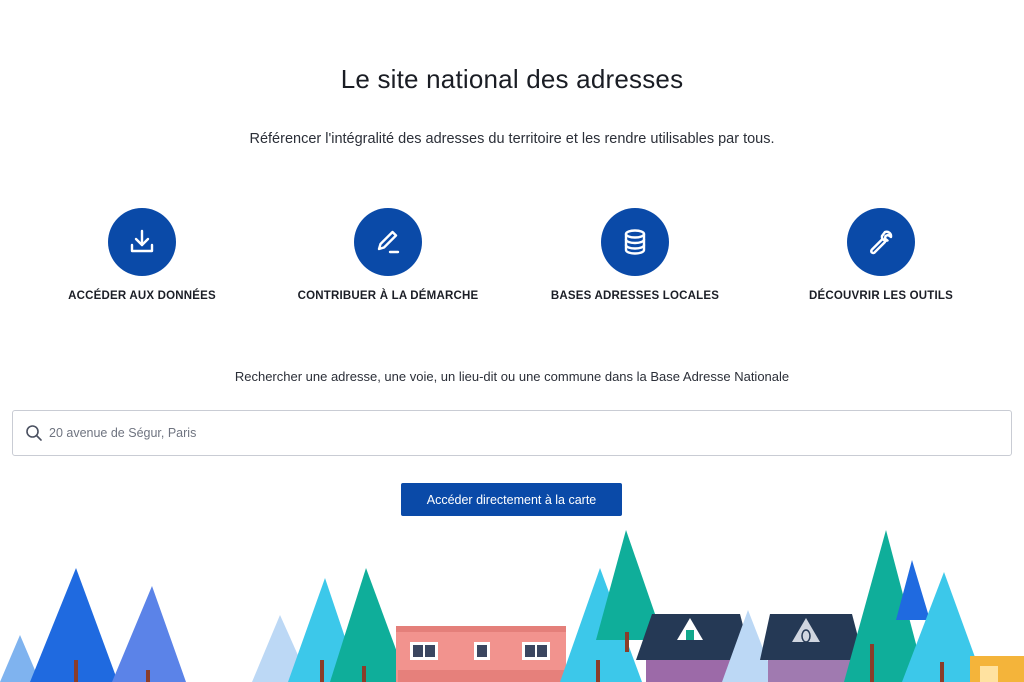  I want to click on search-field, so click(512, 433).